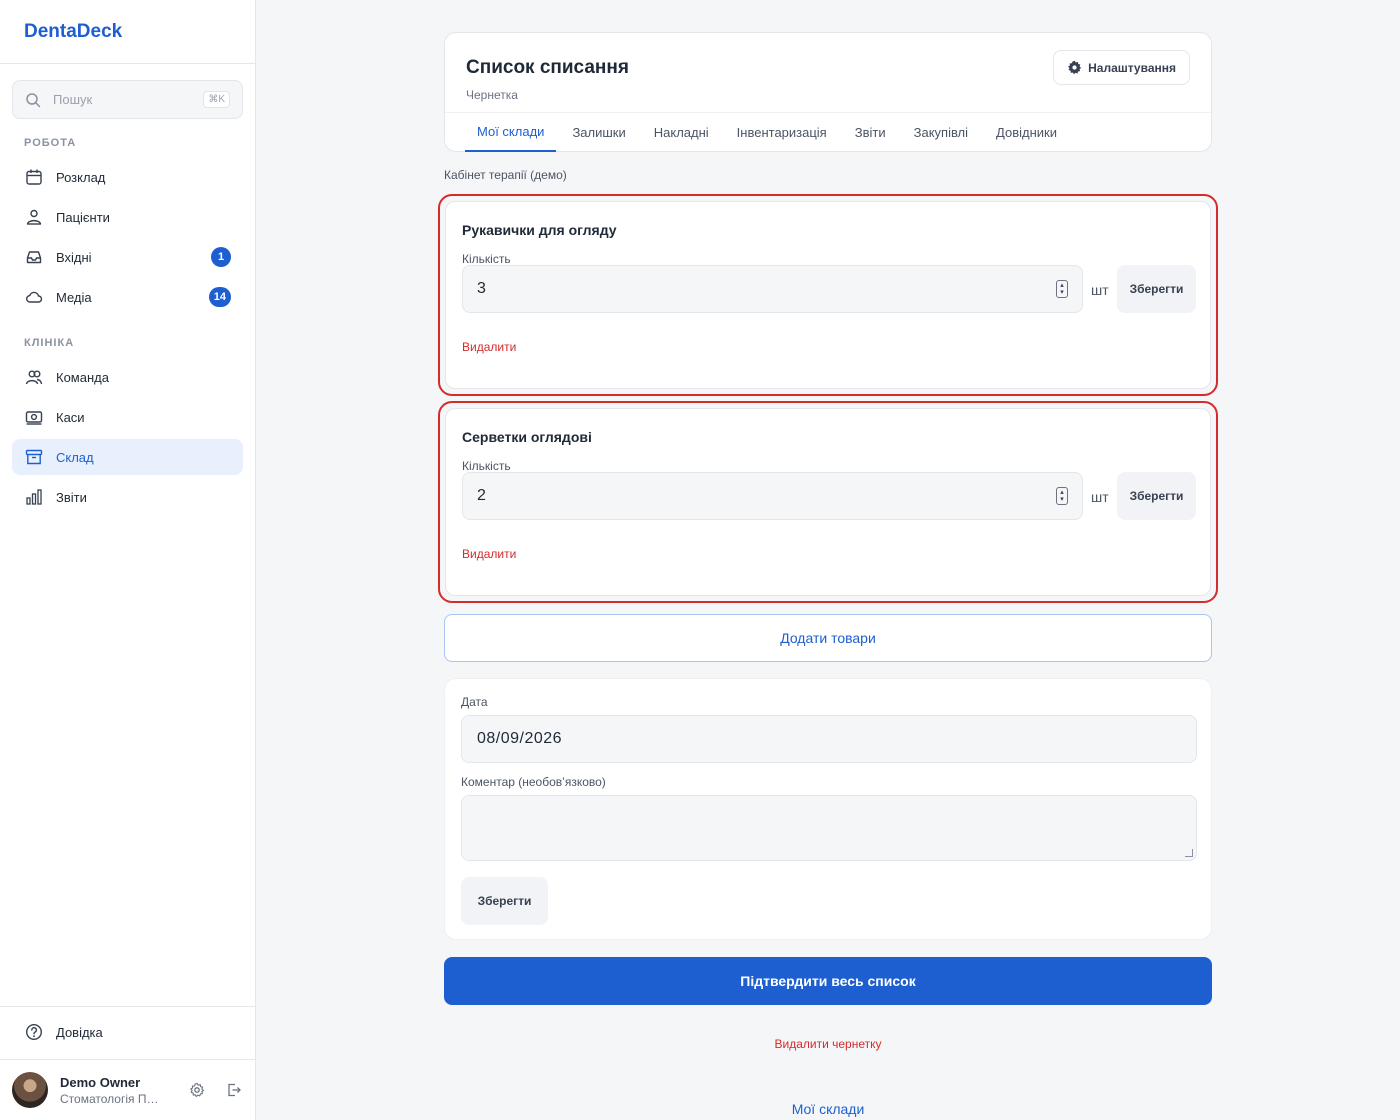 This screenshot has width=1400, height=1120. What do you see at coordinates (127, 177) in the screenshot?
I see `sidebar-item-schedule: Розклад` at bounding box center [127, 177].